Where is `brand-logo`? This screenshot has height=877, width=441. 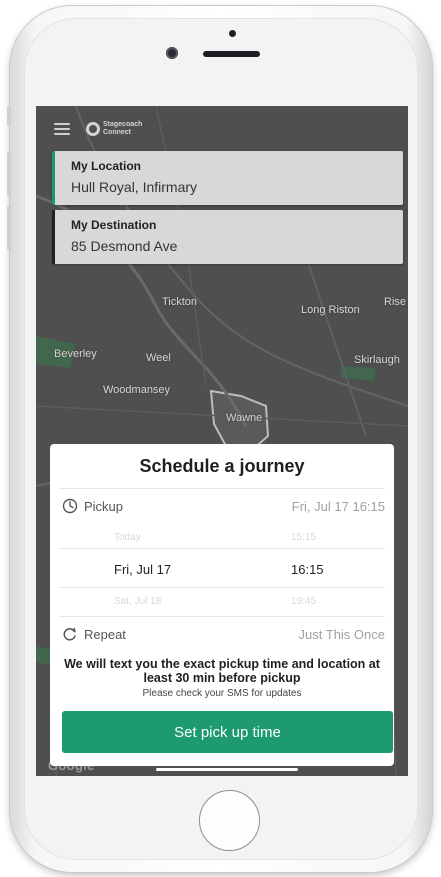
brand-logo is located at coordinates (93, 129).